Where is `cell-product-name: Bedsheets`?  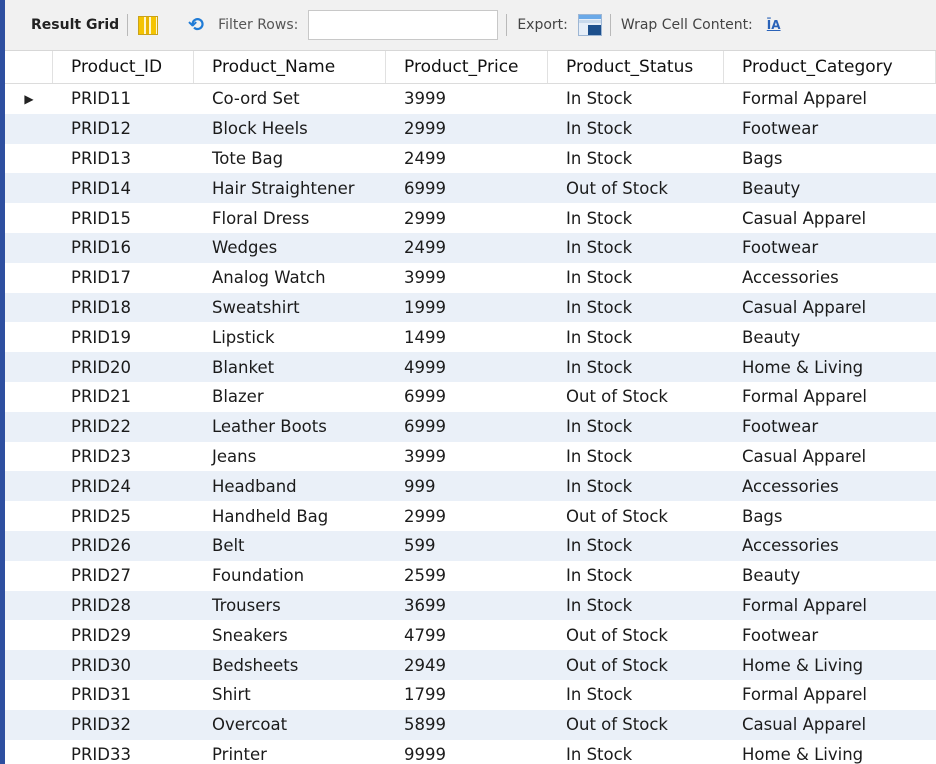
cell-product-name: Bedsheets is located at coordinates (290, 665).